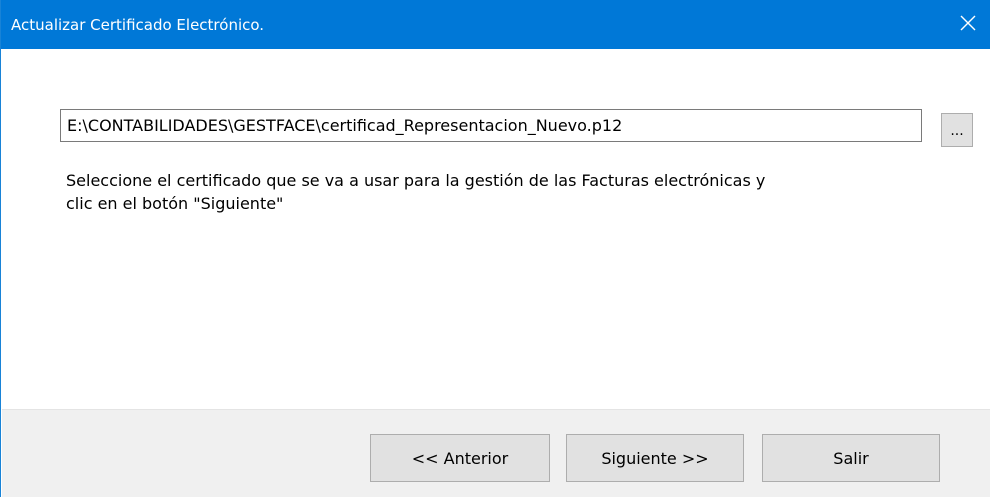 This screenshot has height=497, width=990. I want to click on close-button, so click(967, 24).